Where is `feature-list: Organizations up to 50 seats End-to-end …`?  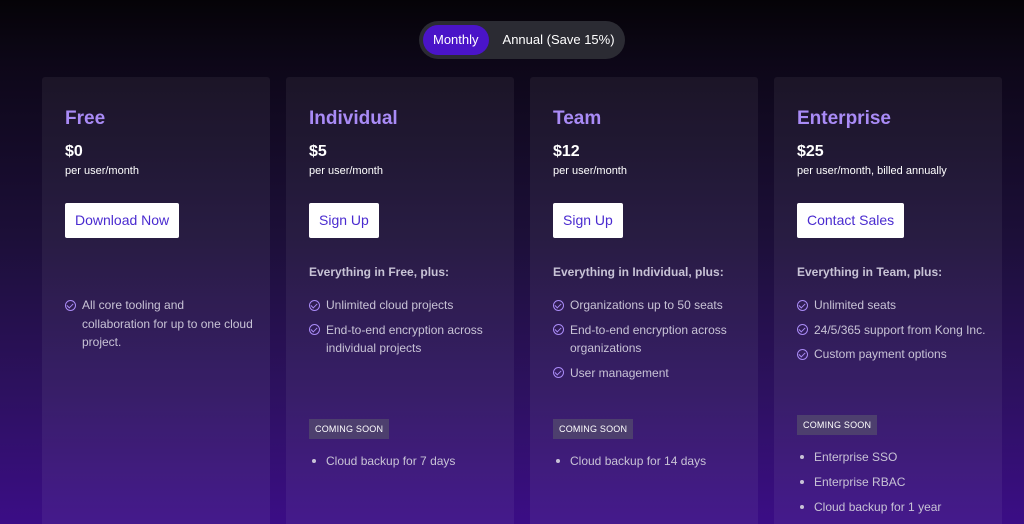
feature-list: Organizations up to 50 seats End-to-end … is located at coordinates (648, 342).